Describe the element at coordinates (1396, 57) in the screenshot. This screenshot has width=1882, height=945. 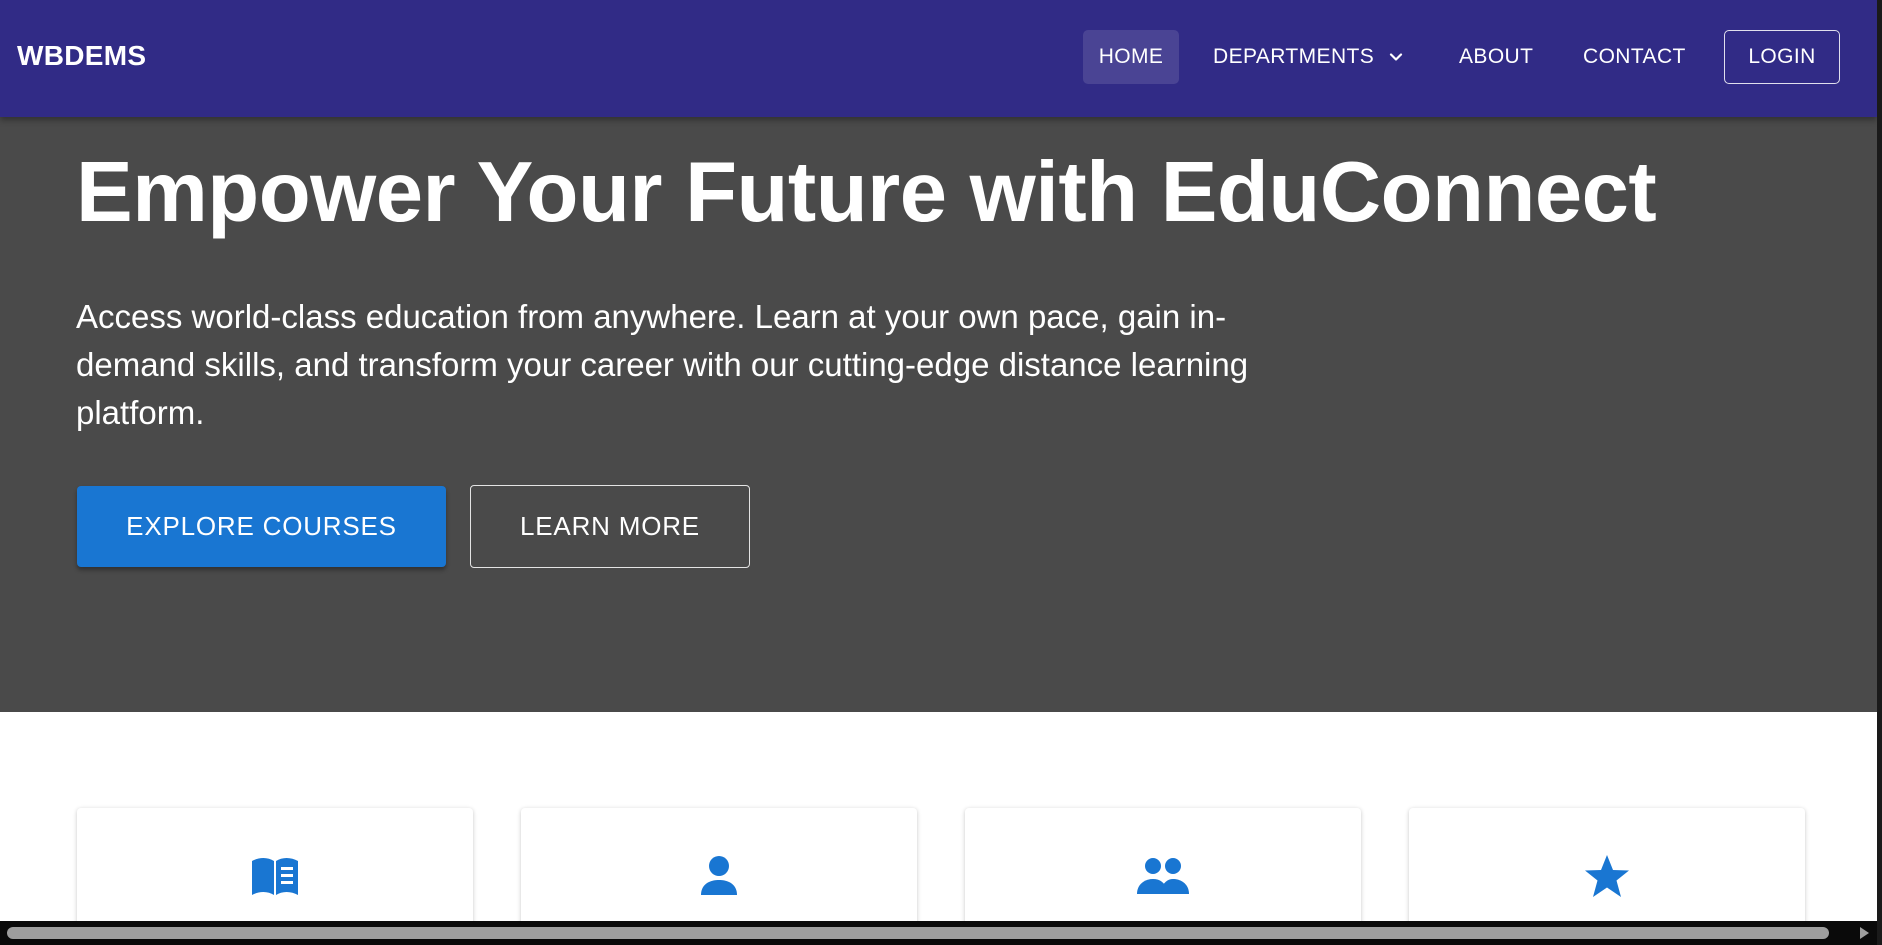
I see `chevron-down-icon` at that location.